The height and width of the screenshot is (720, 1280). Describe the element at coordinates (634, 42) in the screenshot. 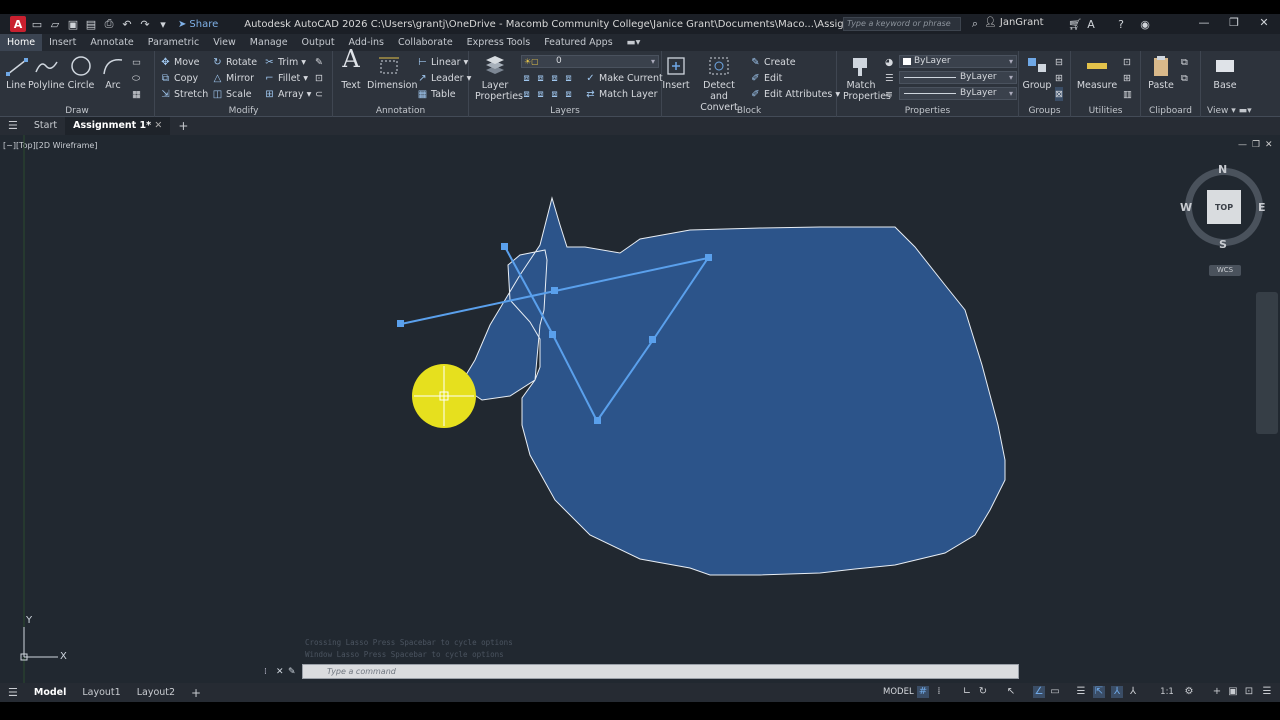

I see `ribbon-toggle-icon: ▬▾` at that location.